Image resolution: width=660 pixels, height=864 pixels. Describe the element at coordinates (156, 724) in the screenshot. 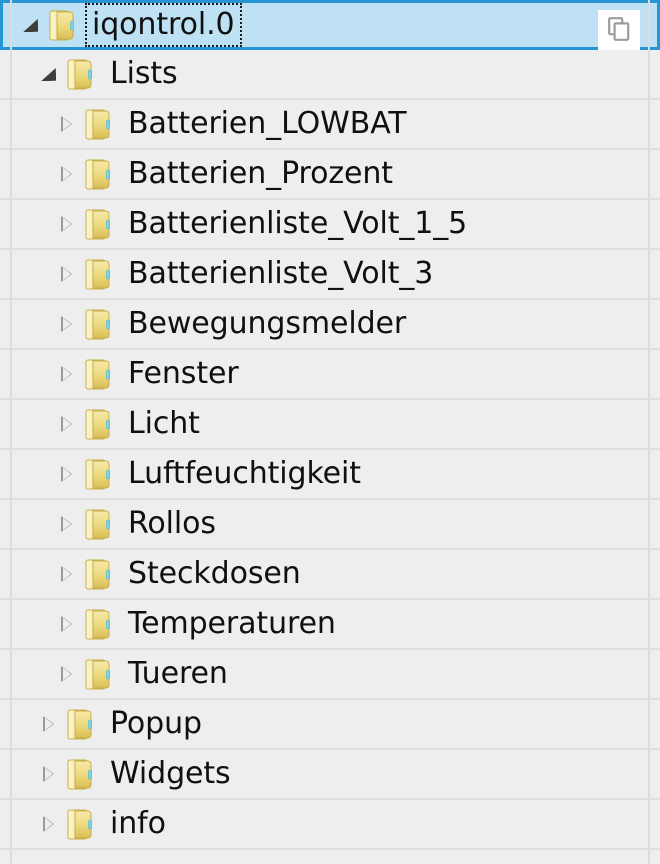

I see `tree-row-label: Popup` at that location.